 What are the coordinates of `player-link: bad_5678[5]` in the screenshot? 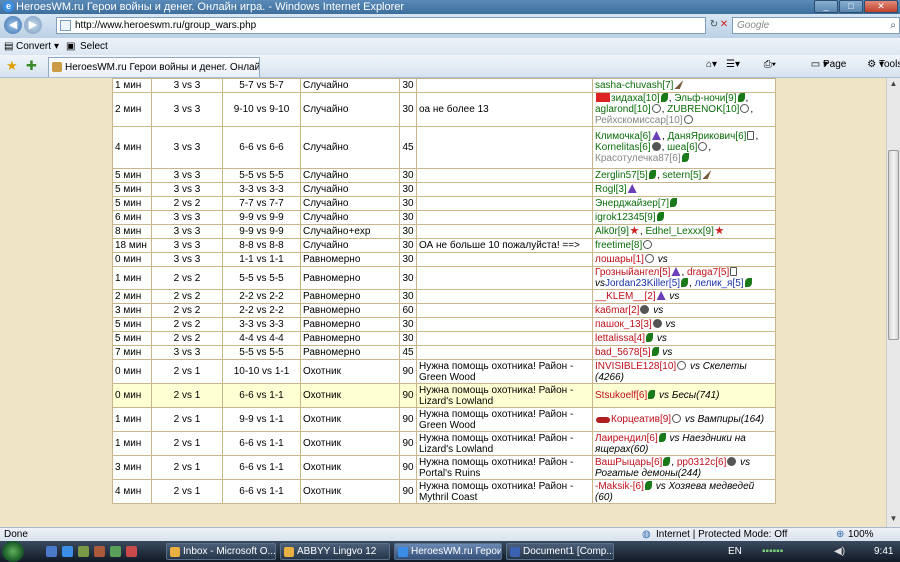 It's located at (623, 352).